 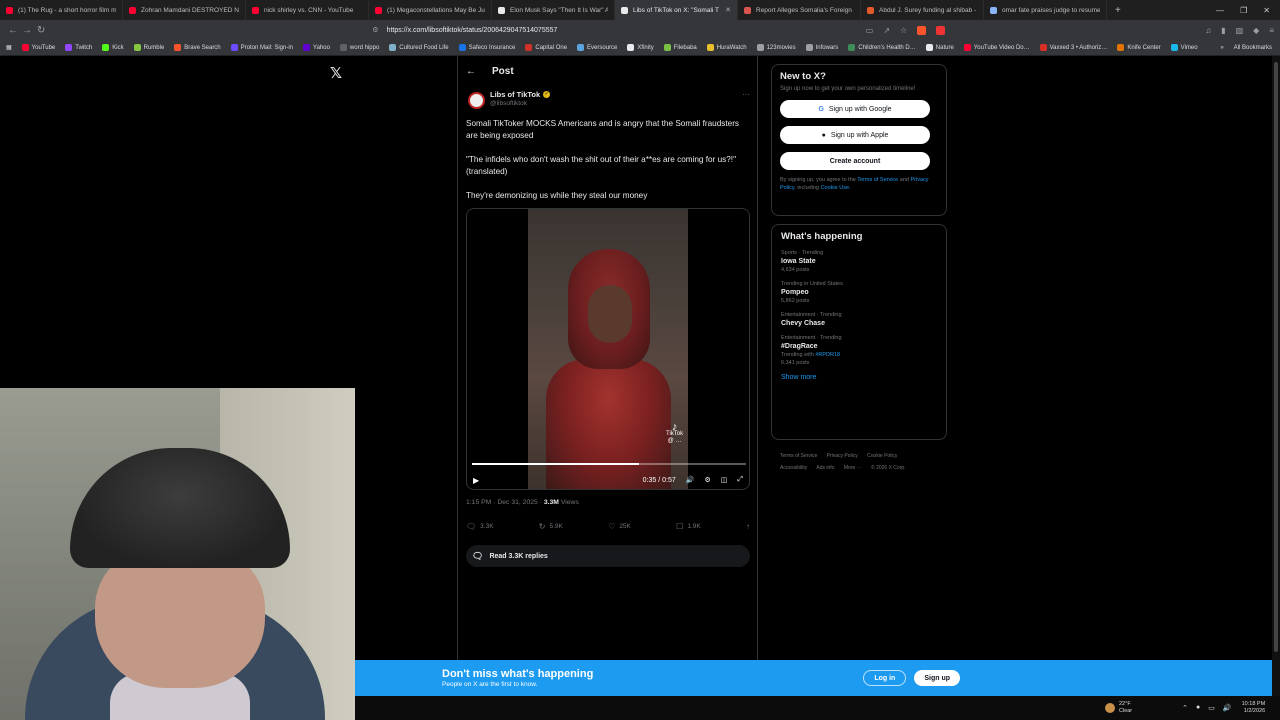 I want to click on apple-signup-button: ● Sign up with Apple, so click(x=855, y=135).